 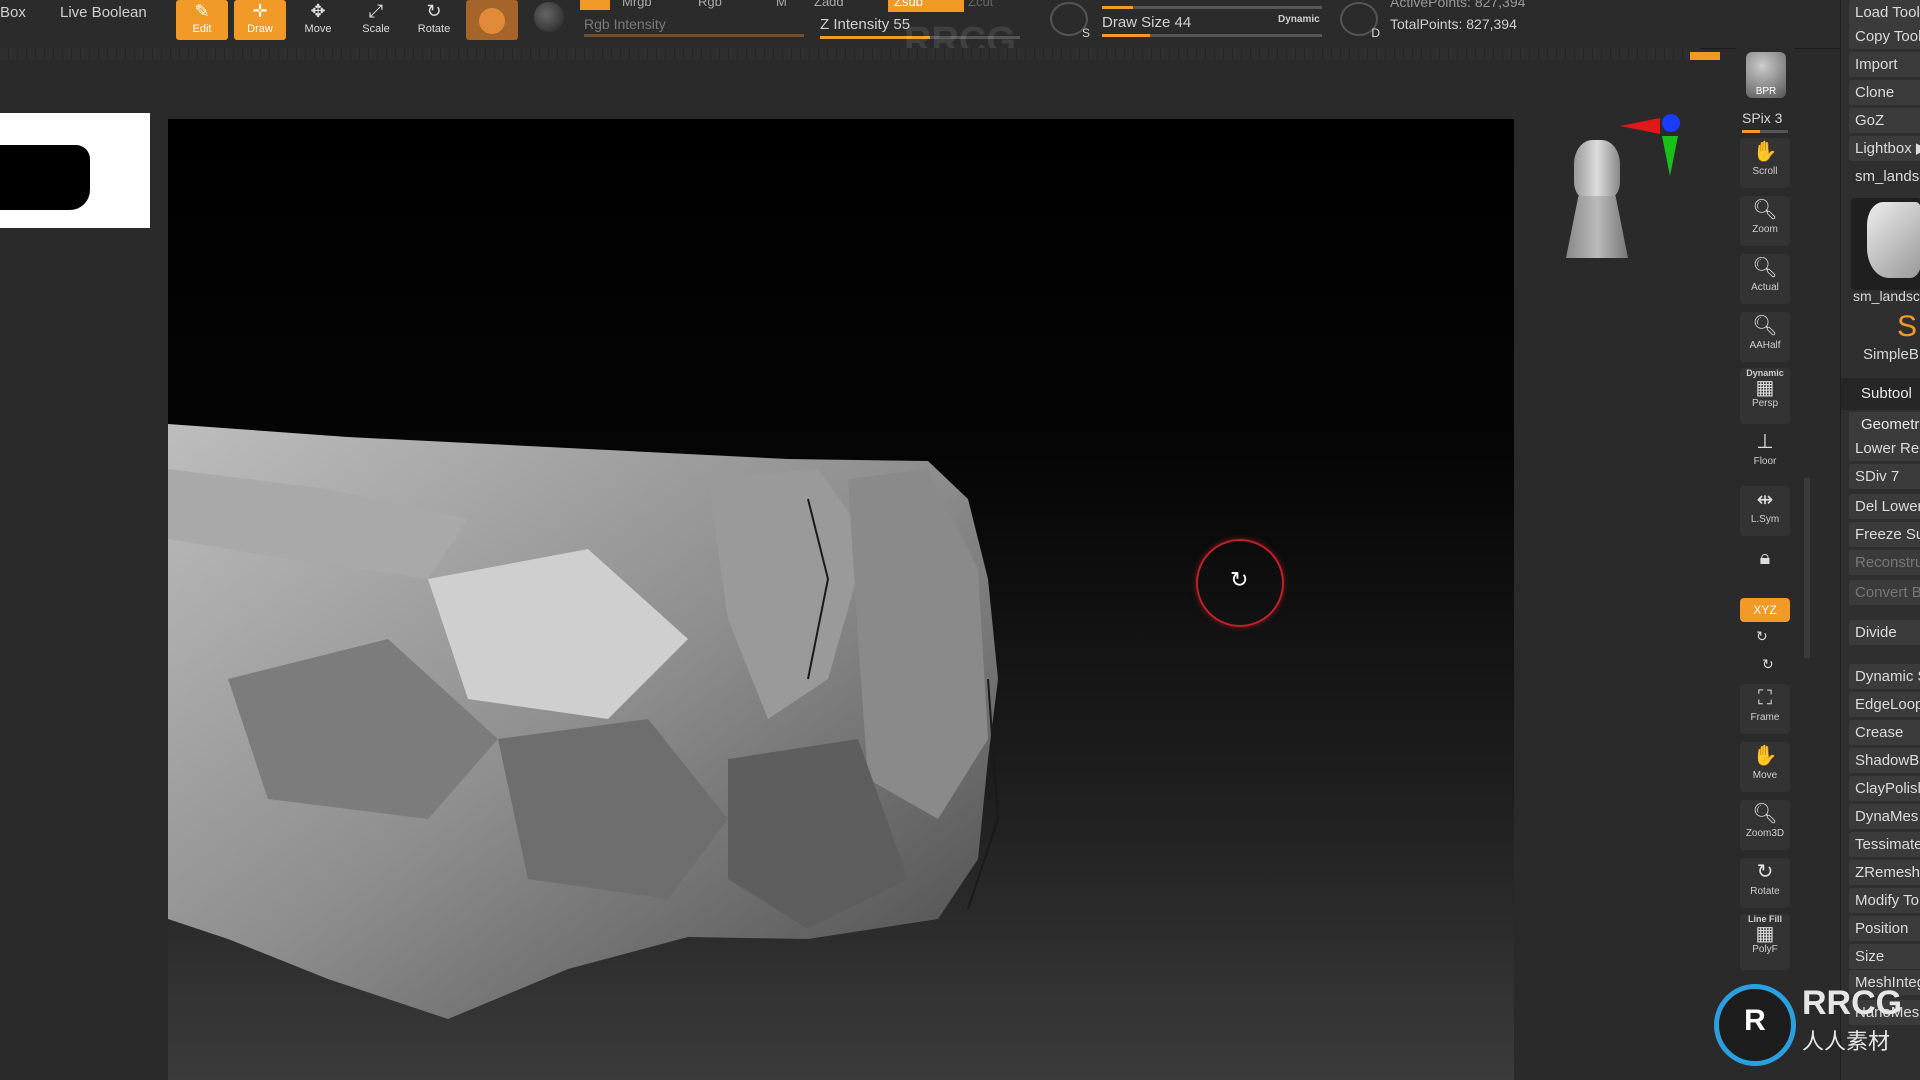 I want to click on edit-label: Edit, so click(x=202, y=29).